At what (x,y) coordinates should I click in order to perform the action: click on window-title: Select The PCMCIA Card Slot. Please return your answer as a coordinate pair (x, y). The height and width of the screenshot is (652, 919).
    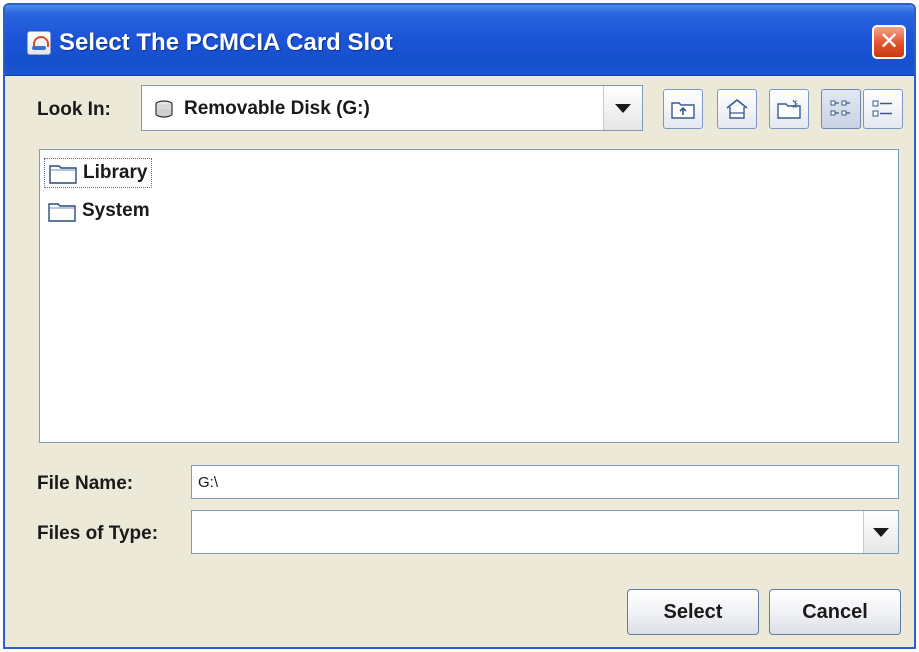
    Looking at the image, I should click on (226, 42).